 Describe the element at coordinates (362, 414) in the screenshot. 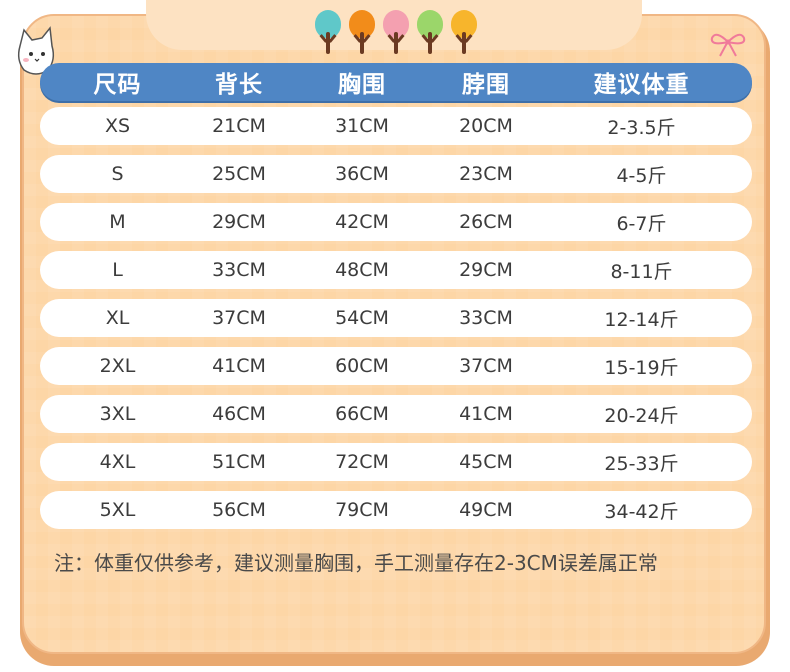

I see `cell-chest: 66CM` at that location.